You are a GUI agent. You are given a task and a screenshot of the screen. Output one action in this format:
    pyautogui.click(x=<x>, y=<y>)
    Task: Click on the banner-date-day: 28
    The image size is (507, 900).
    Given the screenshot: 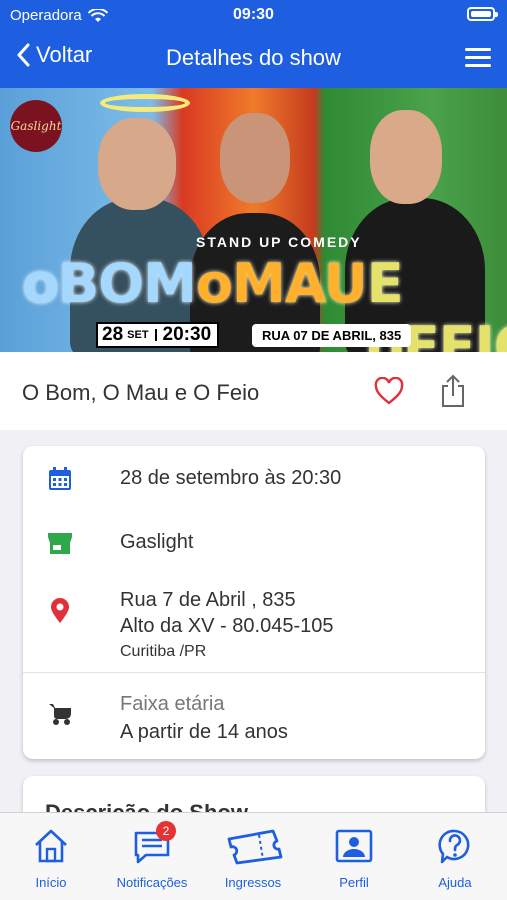 What is the action you would take?
    pyautogui.click(x=113, y=334)
    